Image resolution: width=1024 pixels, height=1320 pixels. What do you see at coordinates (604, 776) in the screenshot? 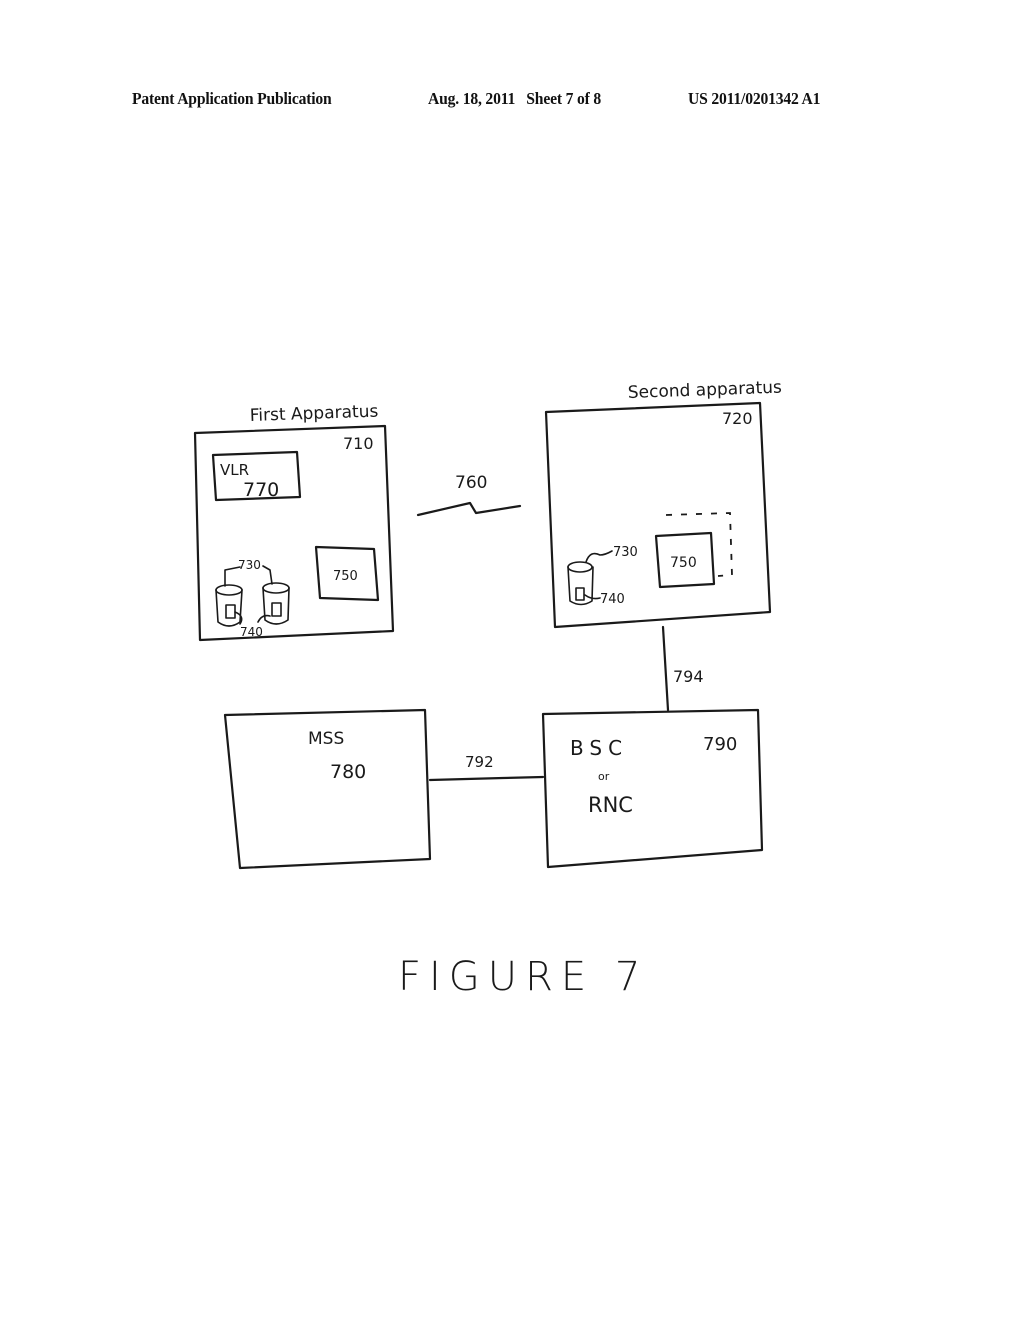
I see `or-label: or` at bounding box center [604, 776].